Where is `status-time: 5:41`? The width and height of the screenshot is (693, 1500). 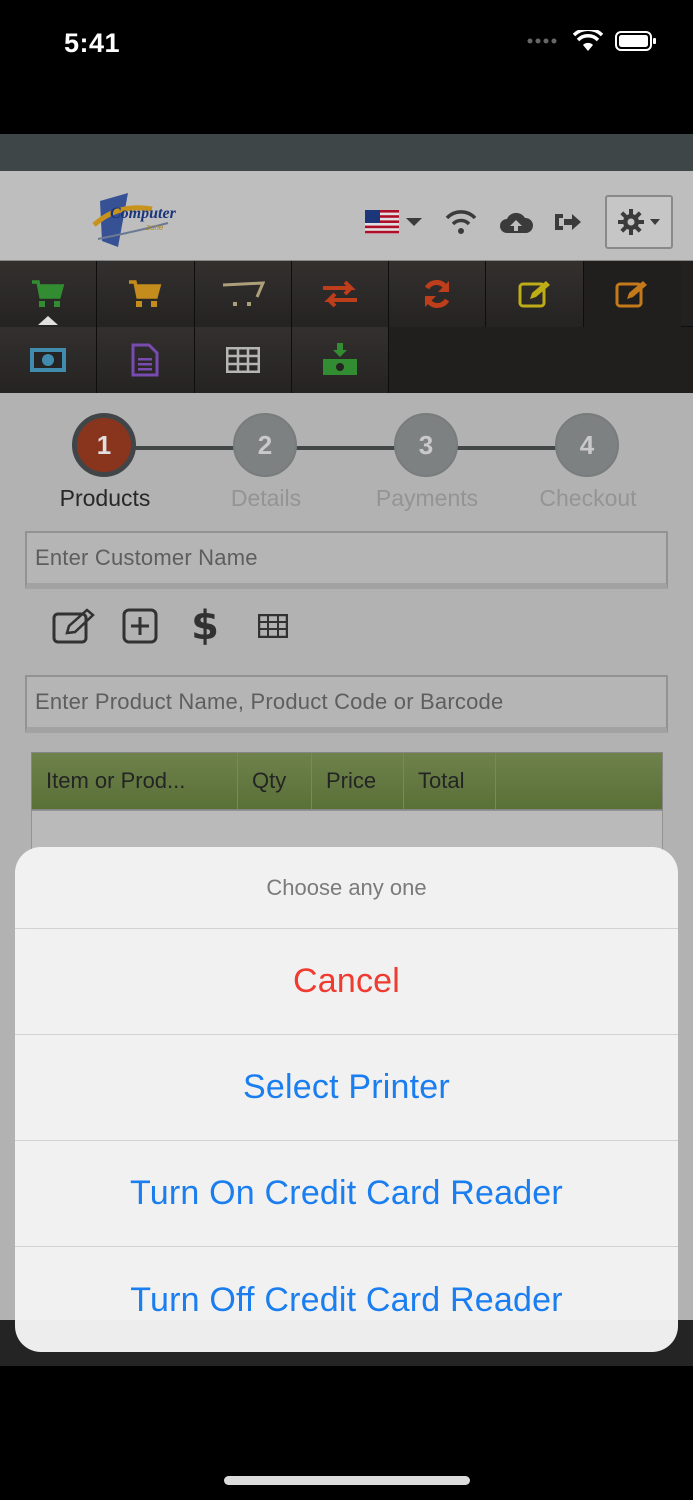 status-time: 5:41 is located at coordinates (92, 43).